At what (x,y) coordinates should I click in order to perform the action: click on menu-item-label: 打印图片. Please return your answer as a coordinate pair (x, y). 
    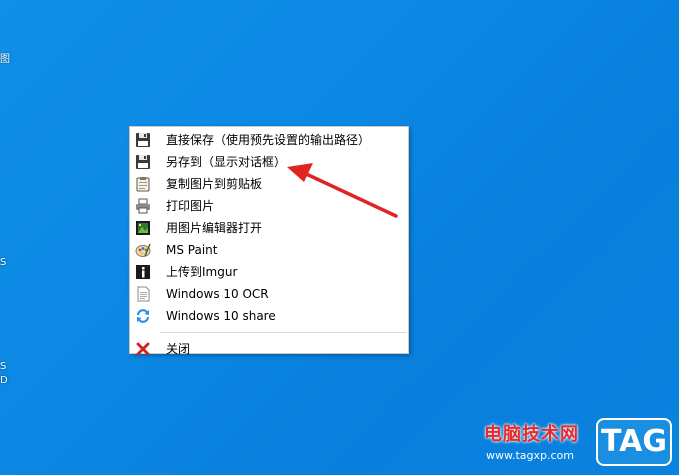
    Looking at the image, I should click on (190, 206).